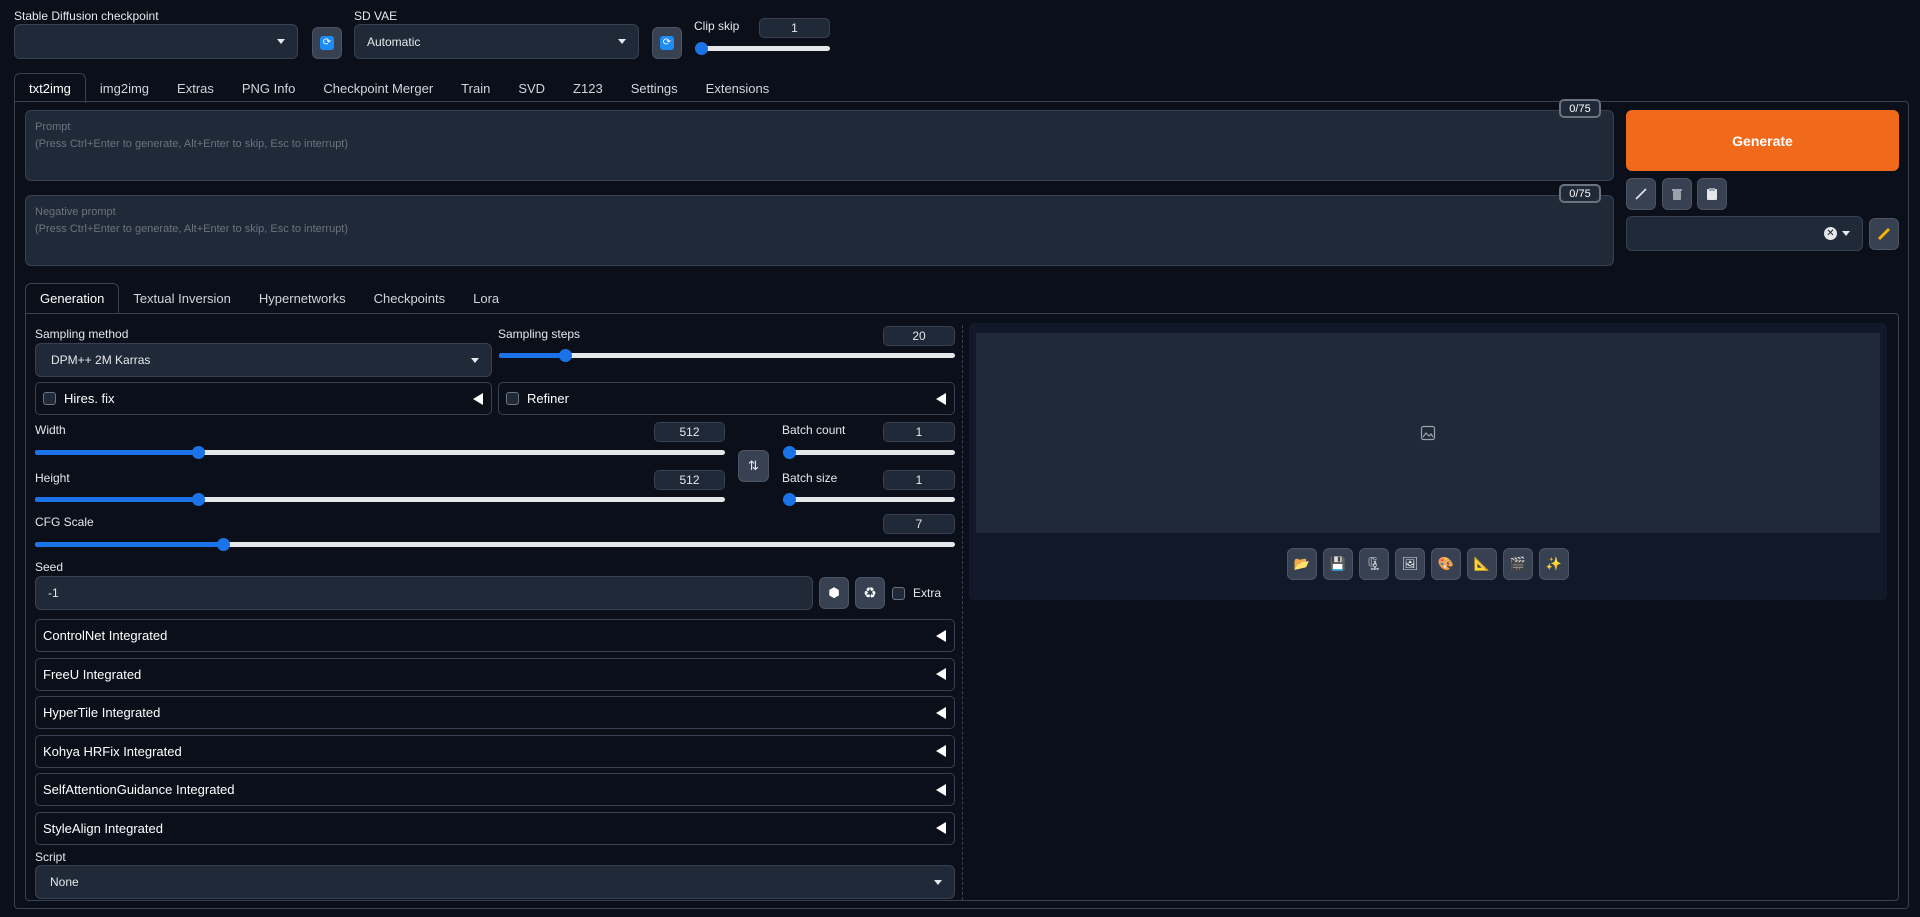 Image resolution: width=1920 pixels, height=917 pixels. I want to click on tab-checkpoint-merger: Checkpoint Merger, so click(378, 88).